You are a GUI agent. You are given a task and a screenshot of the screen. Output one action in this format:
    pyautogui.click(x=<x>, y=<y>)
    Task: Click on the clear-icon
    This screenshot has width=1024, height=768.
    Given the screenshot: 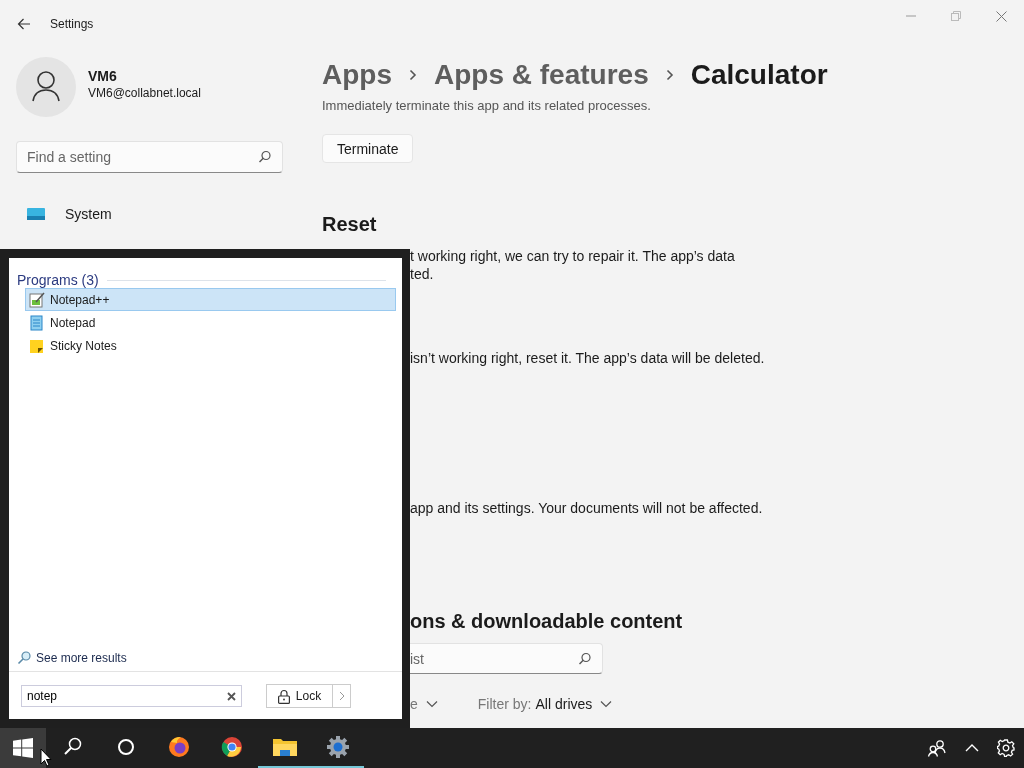 What is the action you would take?
    pyautogui.click(x=231, y=696)
    